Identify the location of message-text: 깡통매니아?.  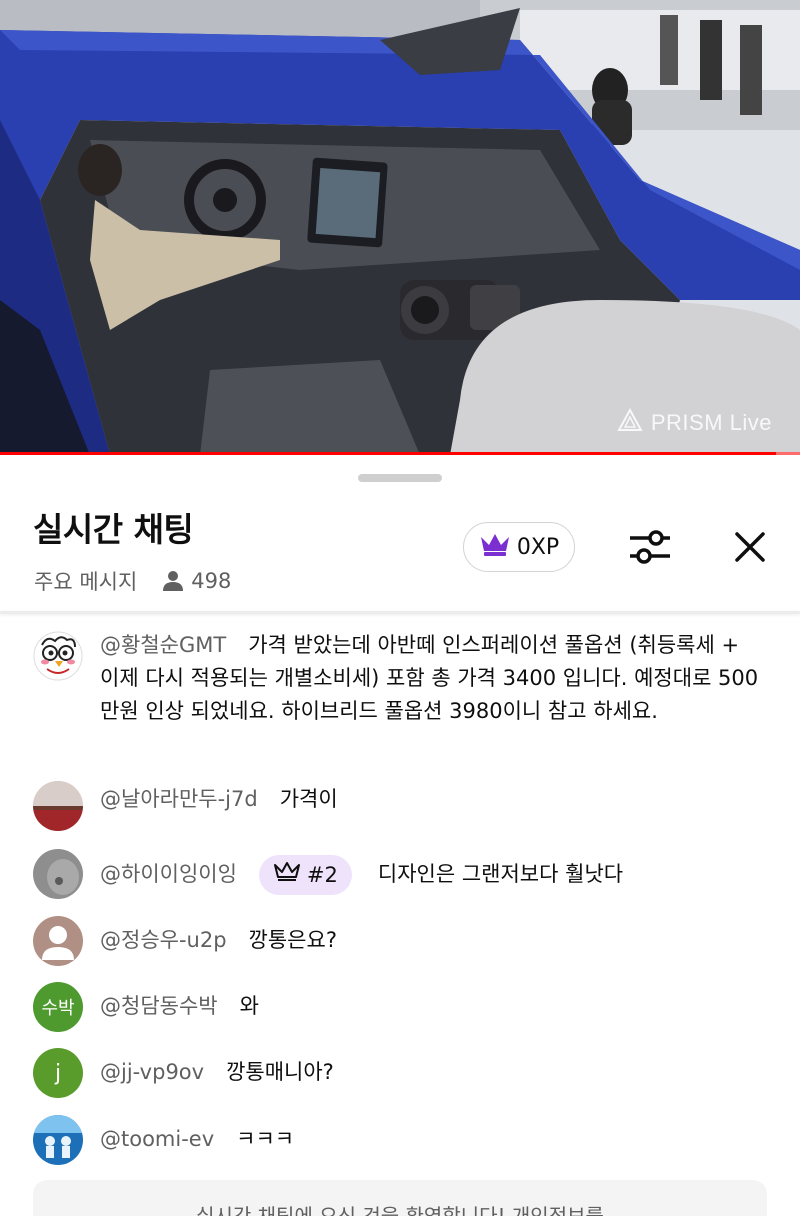
(280, 1072).